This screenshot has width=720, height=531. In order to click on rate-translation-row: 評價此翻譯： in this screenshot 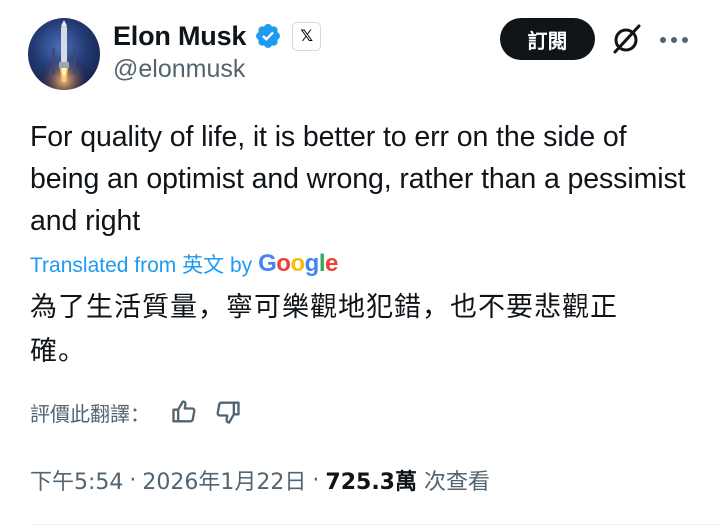, I will do `click(144, 412)`.